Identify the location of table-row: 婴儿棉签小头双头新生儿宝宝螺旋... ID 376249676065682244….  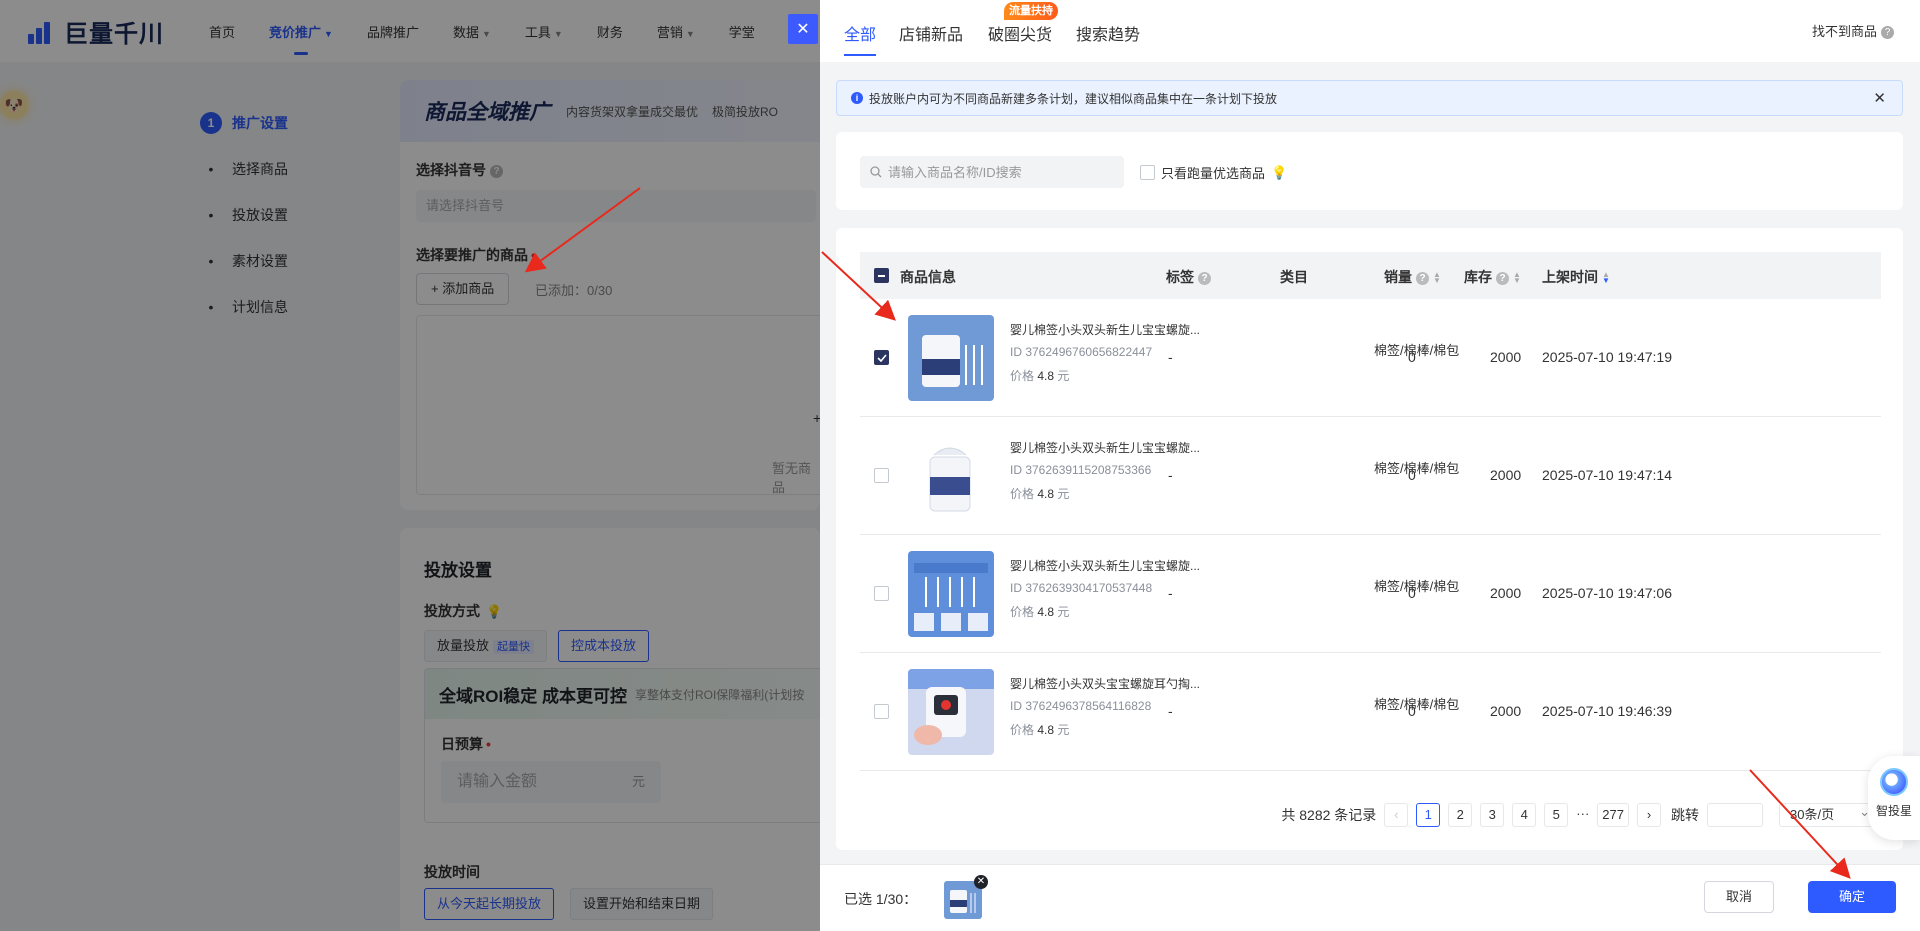
(1370, 358).